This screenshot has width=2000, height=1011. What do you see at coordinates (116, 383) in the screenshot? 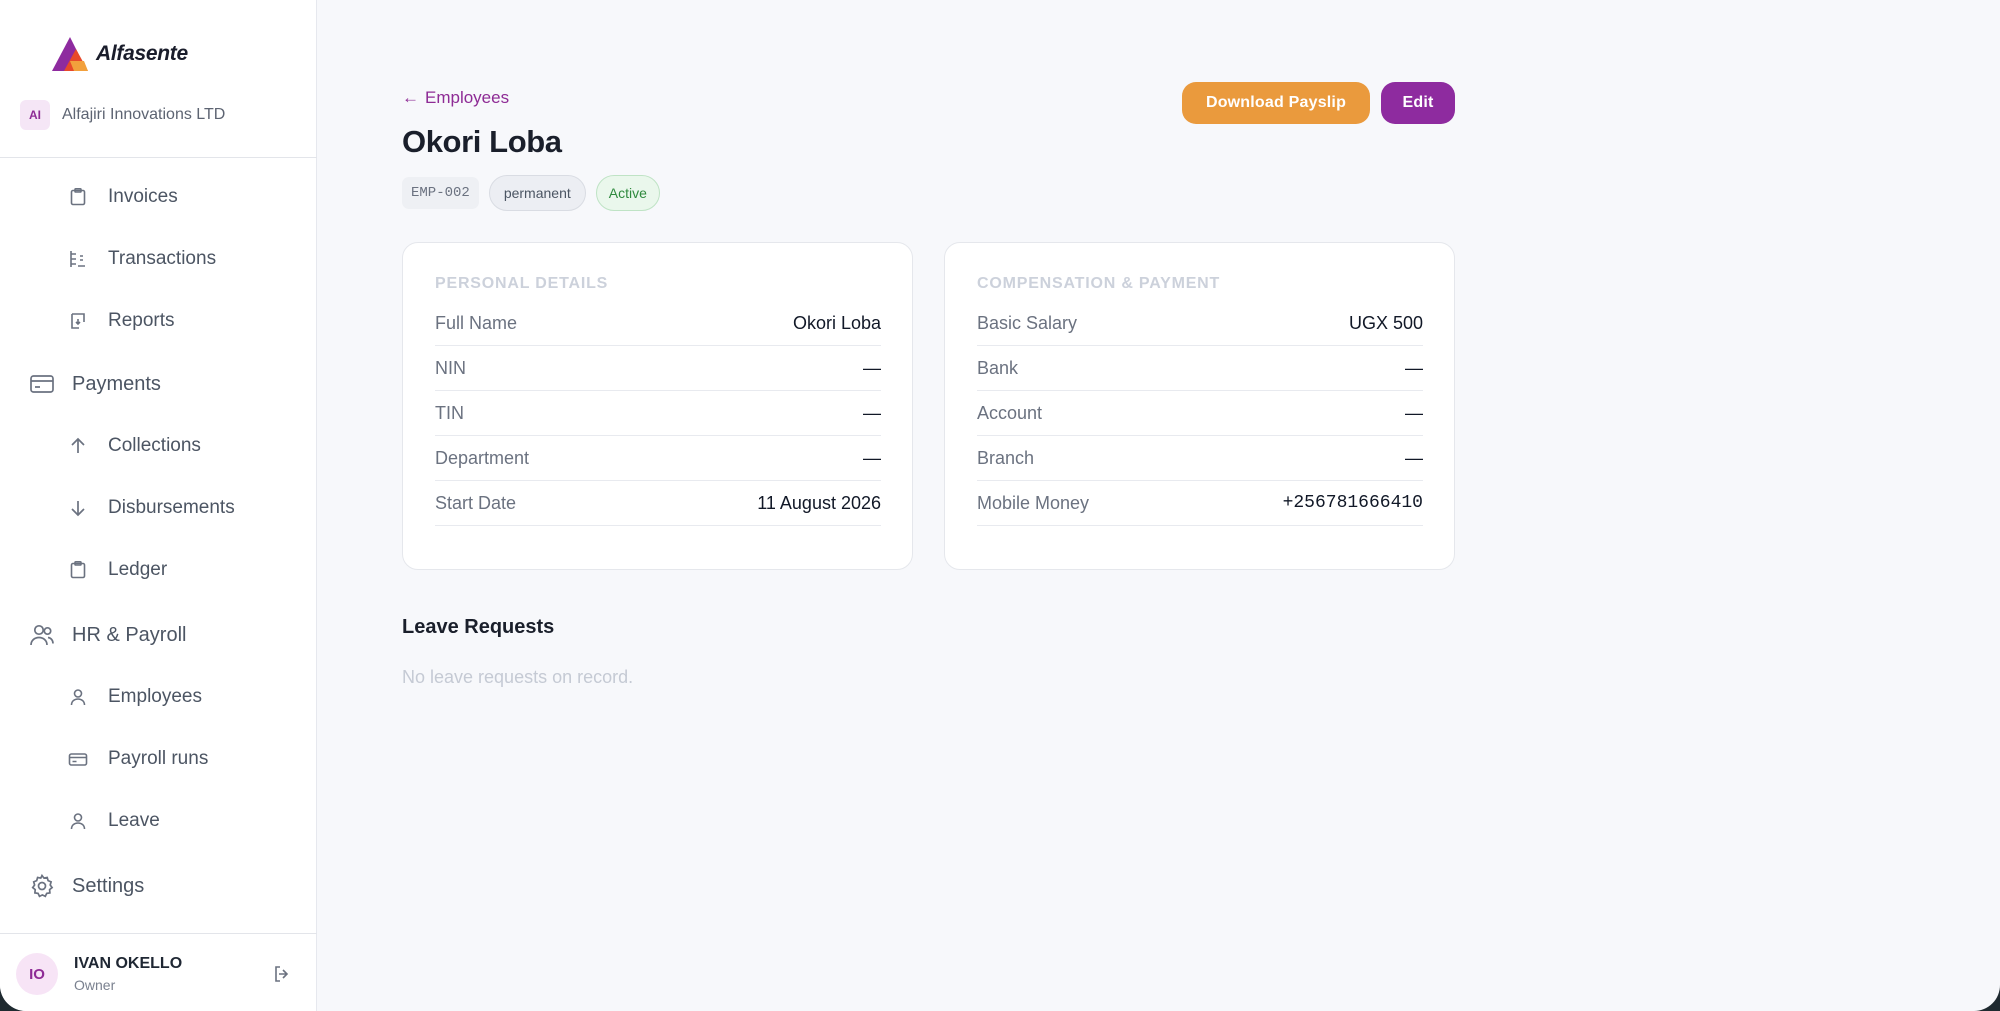
I see `sidebar-item-label: Payments` at bounding box center [116, 383].